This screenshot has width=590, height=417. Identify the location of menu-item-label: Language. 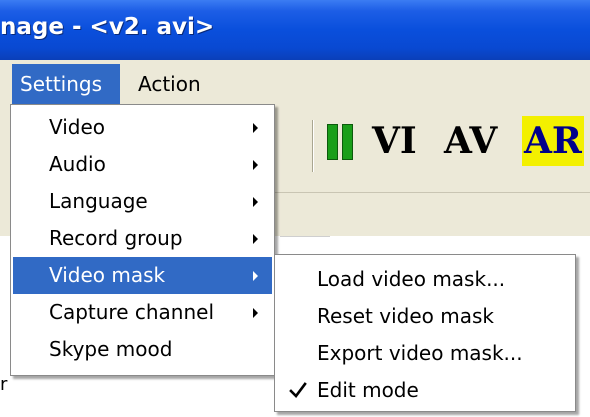
(98, 201).